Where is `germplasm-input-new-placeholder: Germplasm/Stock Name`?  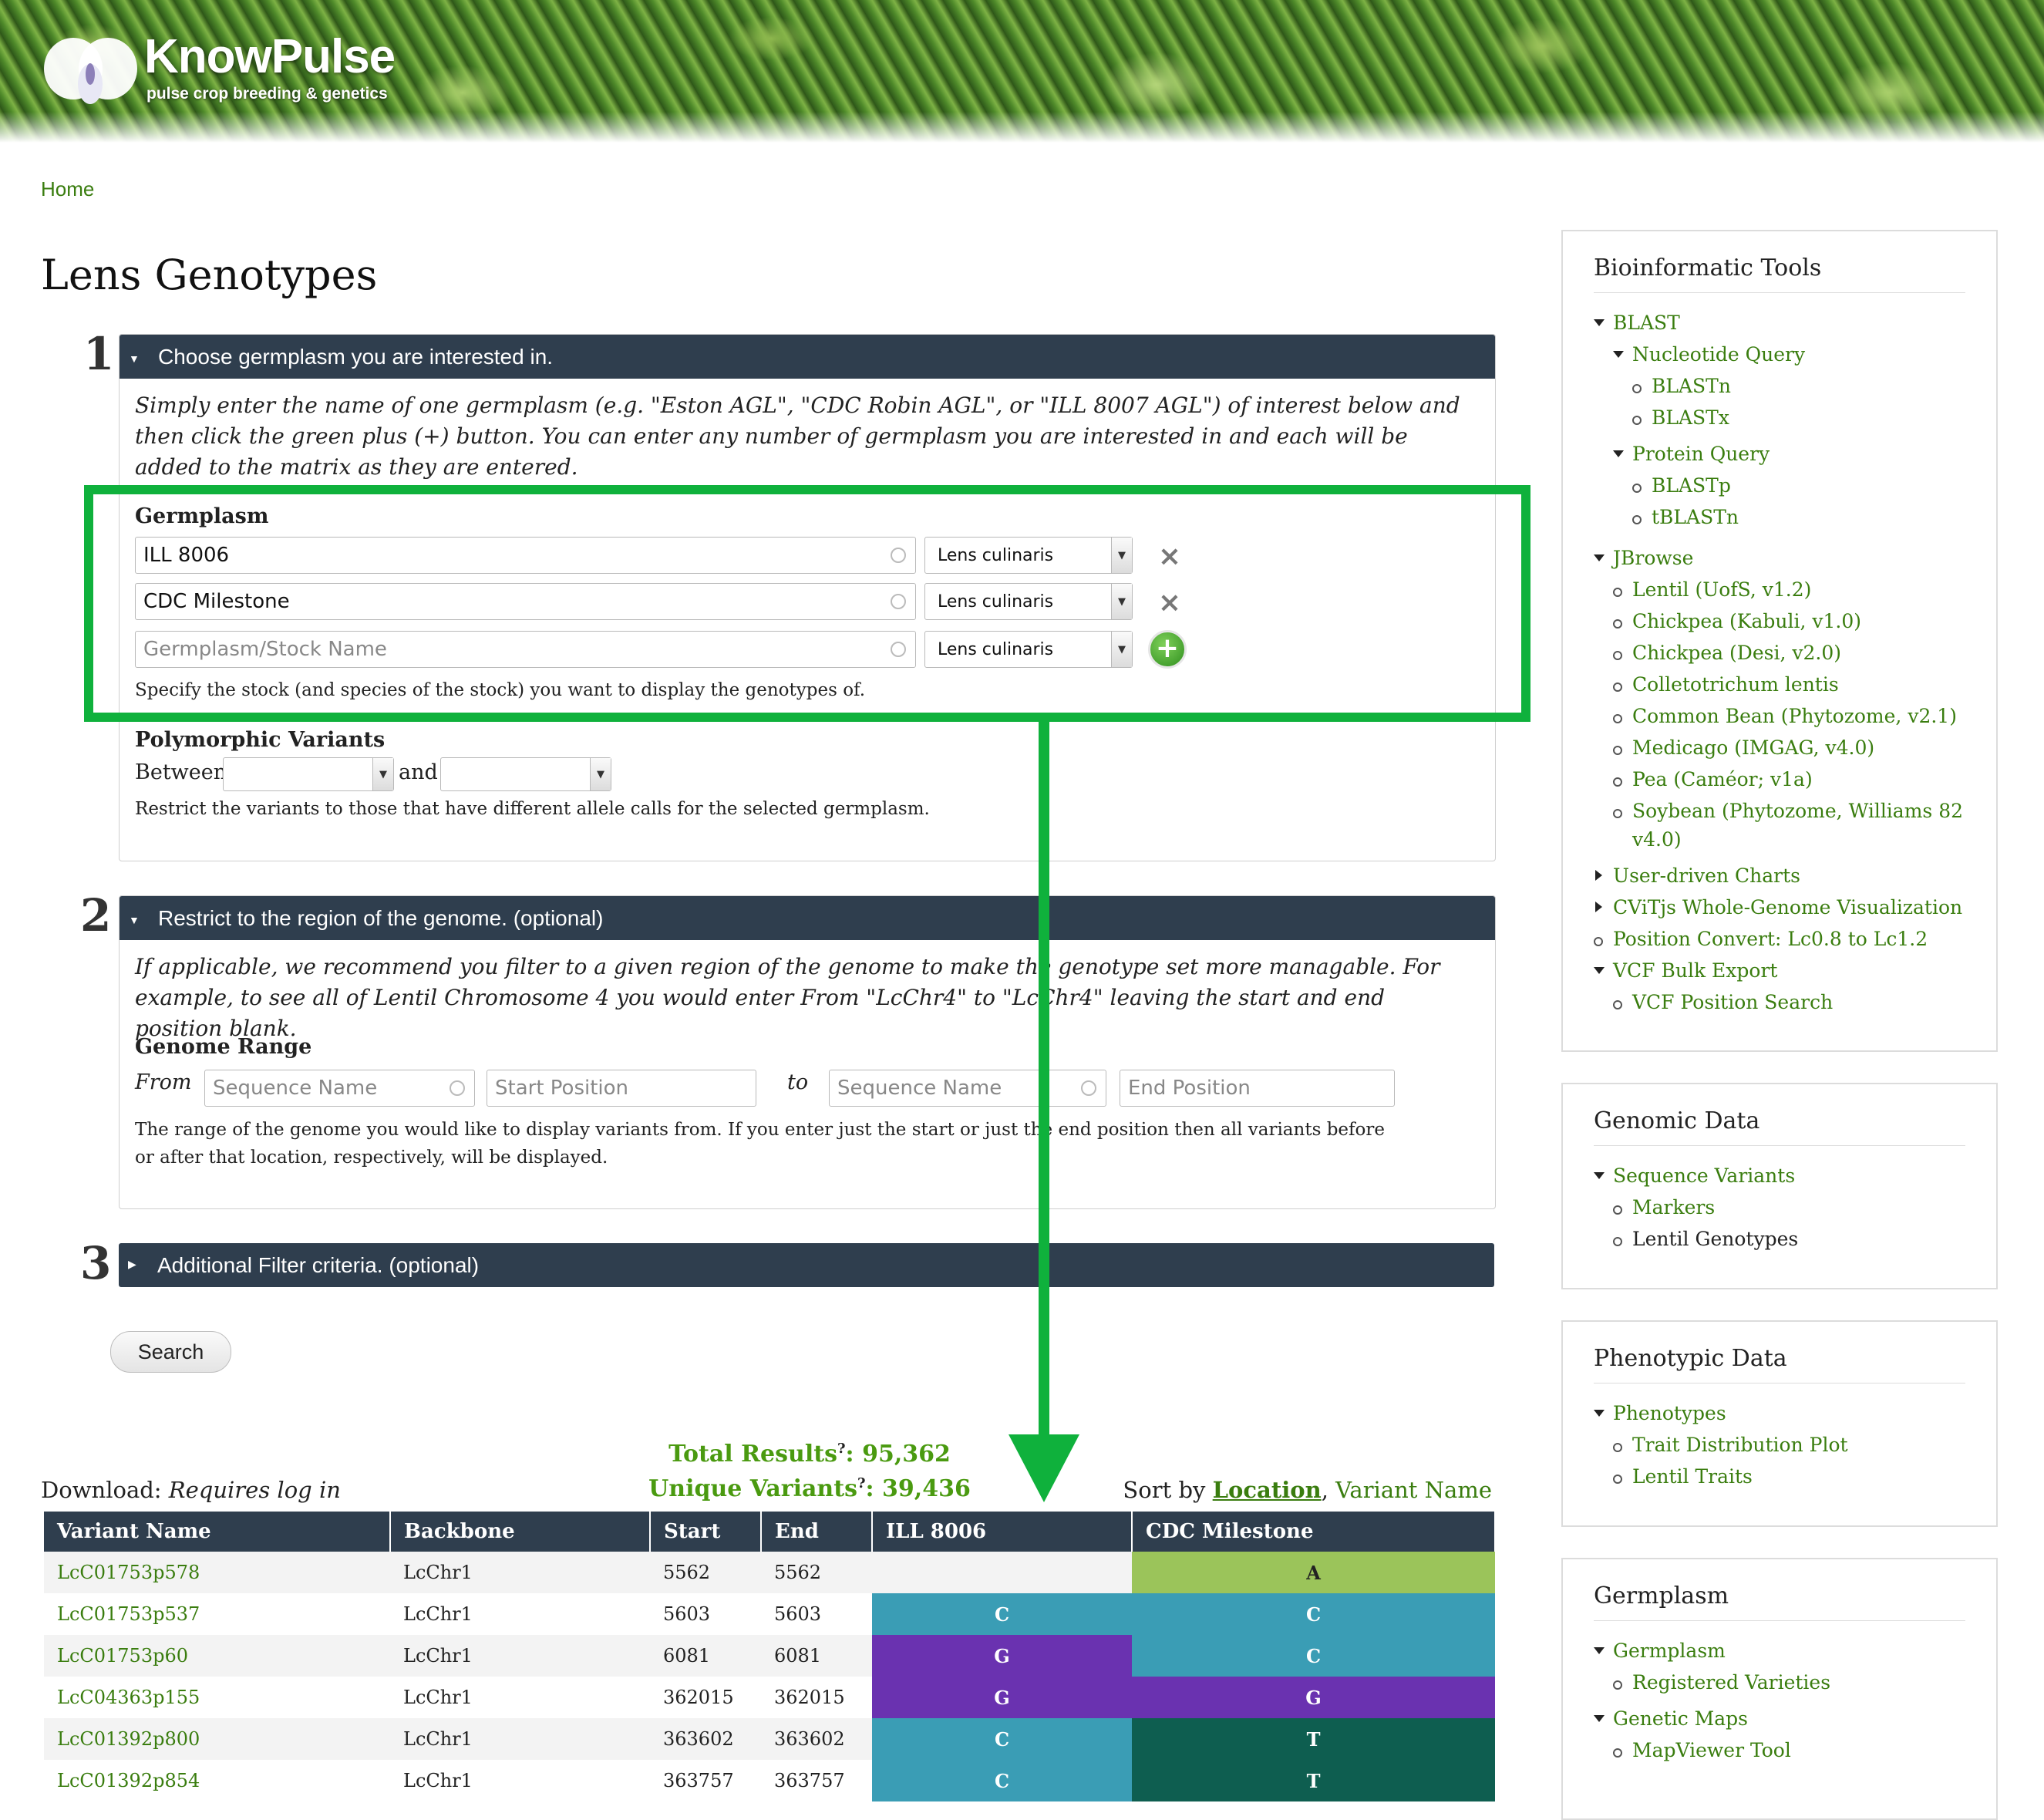 germplasm-input-new-placeholder: Germplasm/Stock Name is located at coordinates (265, 650).